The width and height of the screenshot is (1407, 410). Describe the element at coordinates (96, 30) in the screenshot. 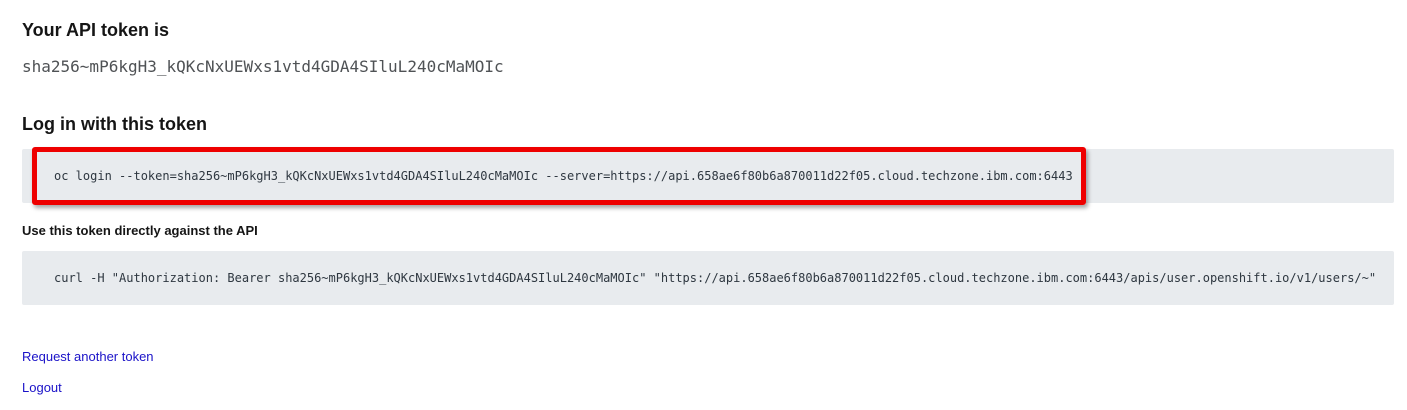

I see `api-token-heading: Your API token is` at that location.